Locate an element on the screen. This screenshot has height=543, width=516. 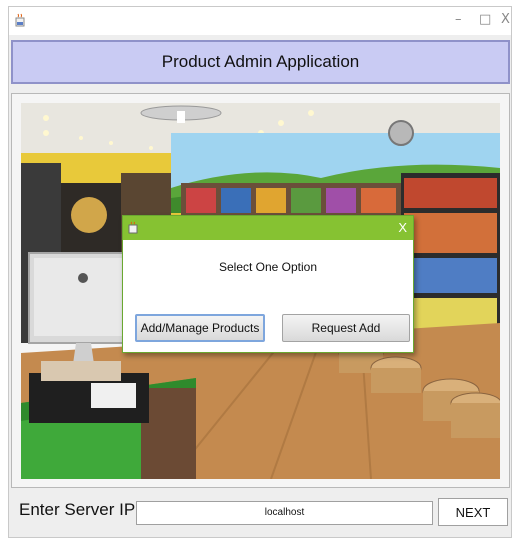
server-ip-input: localhost is located at coordinates (284, 513).